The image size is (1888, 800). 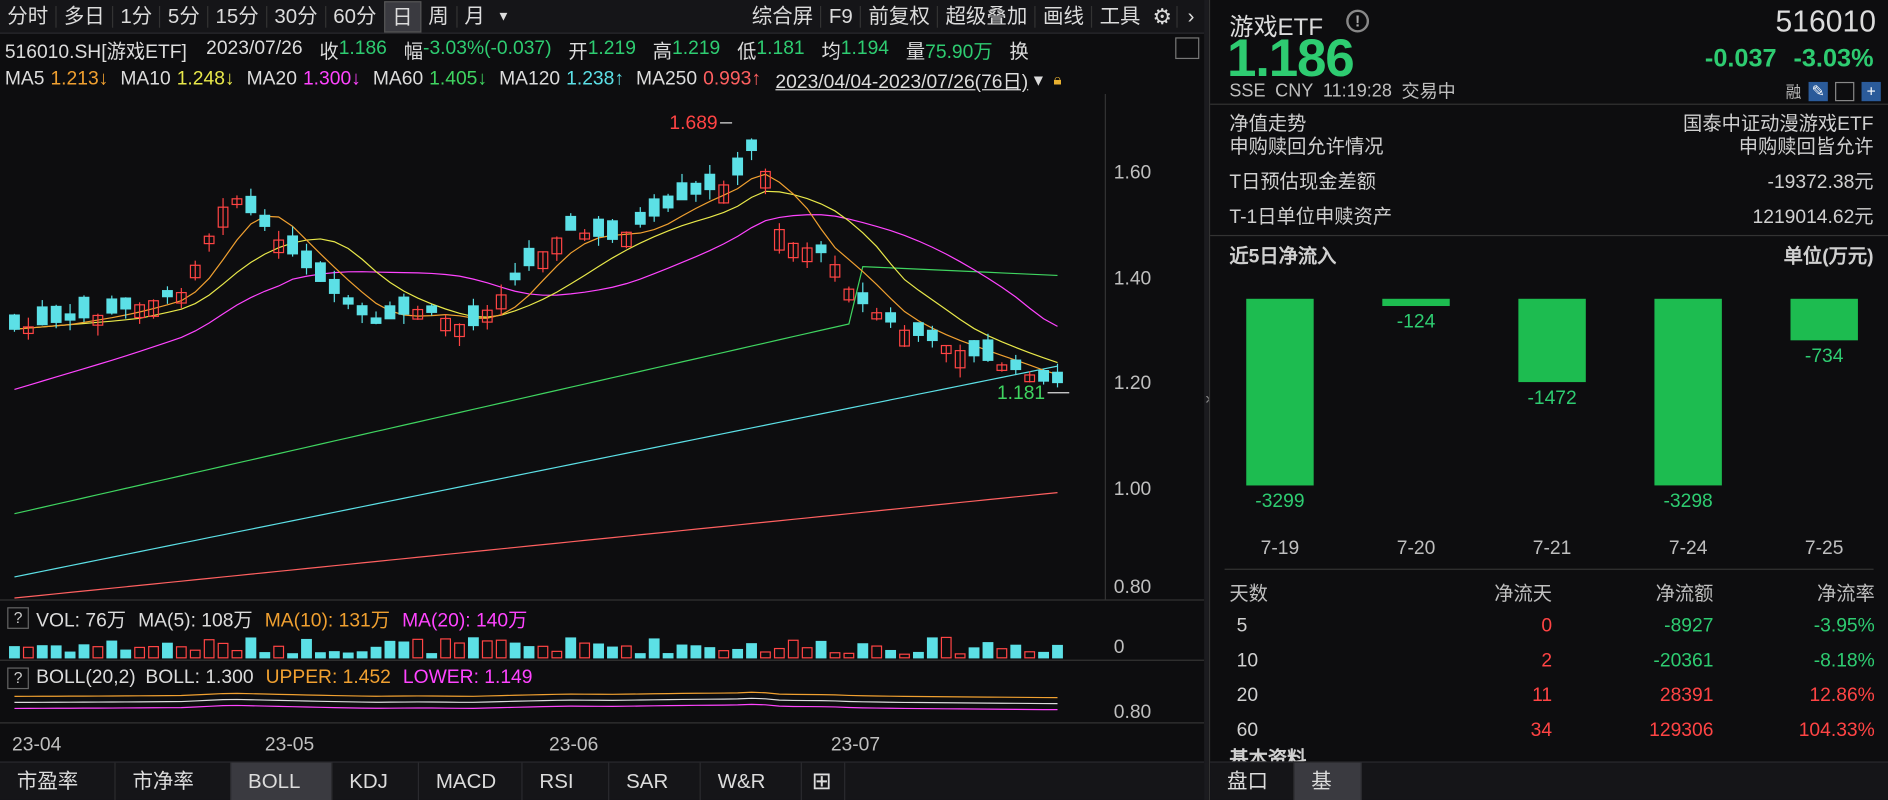 What do you see at coordinates (1132, 489) in the screenshot?
I see `y-tick-1-00: 1.00` at bounding box center [1132, 489].